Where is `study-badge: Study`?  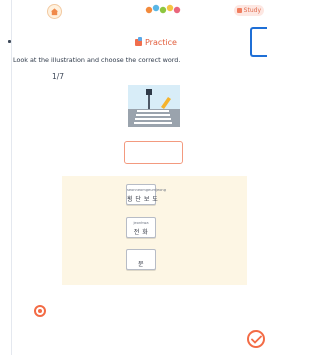 study-badge: Study is located at coordinates (249, 10).